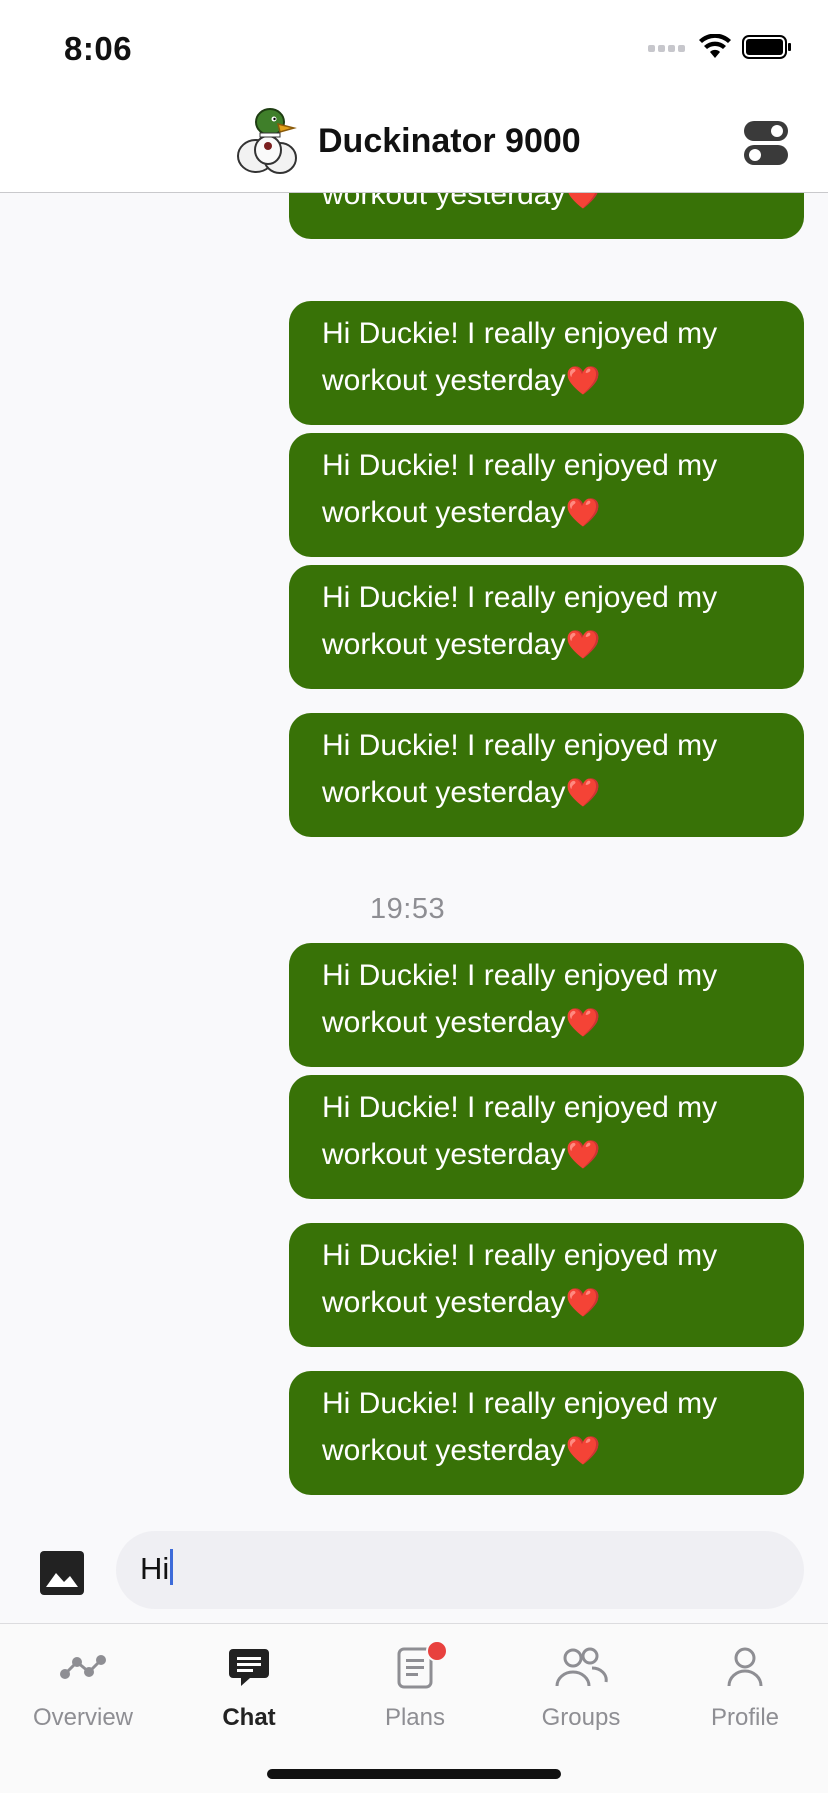 The image size is (828, 1793). Describe the element at coordinates (414, 1774) in the screenshot. I see `home-indicator` at that location.